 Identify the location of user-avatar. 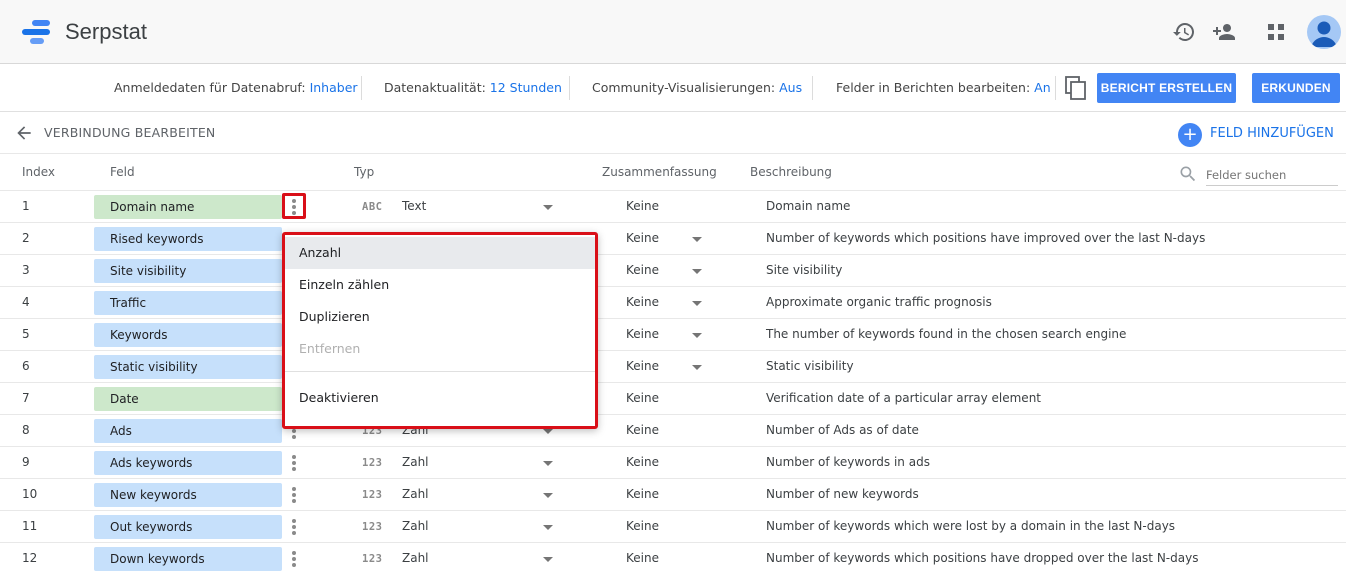
(1324, 32).